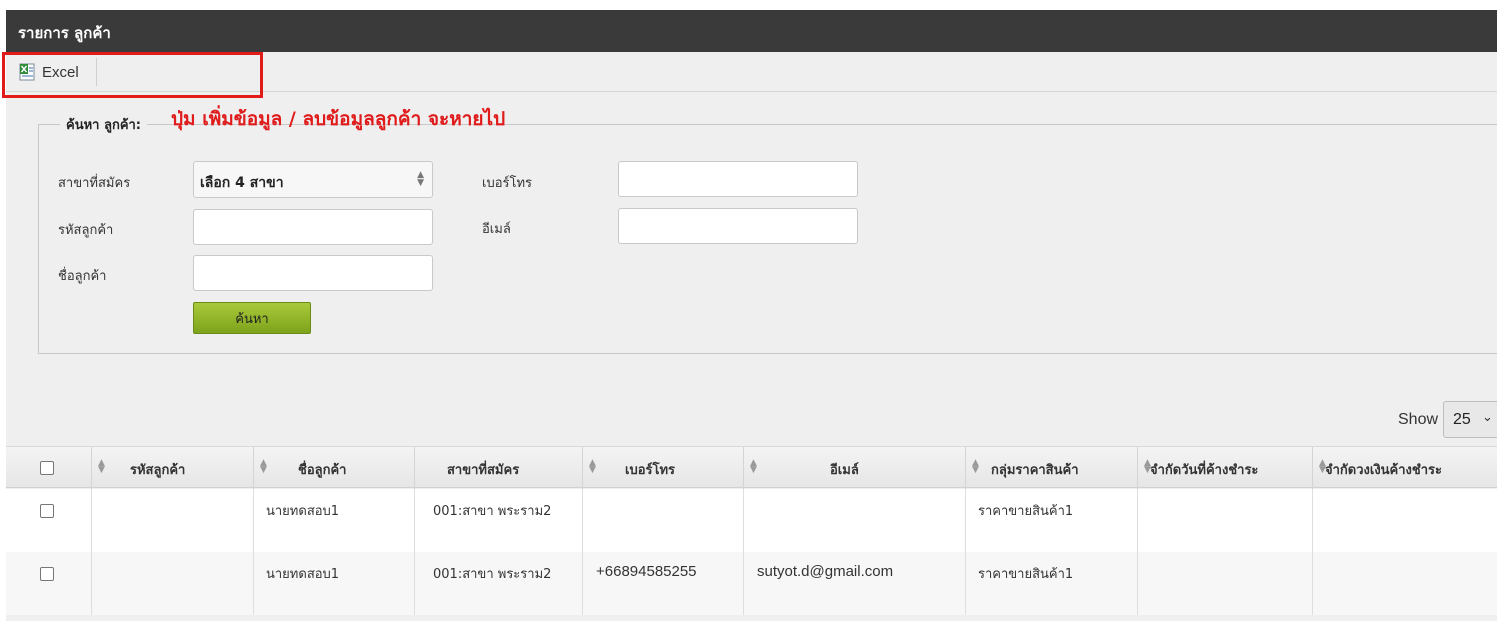  What do you see at coordinates (663, 520) in the screenshot?
I see `cell-phone` at bounding box center [663, 520].